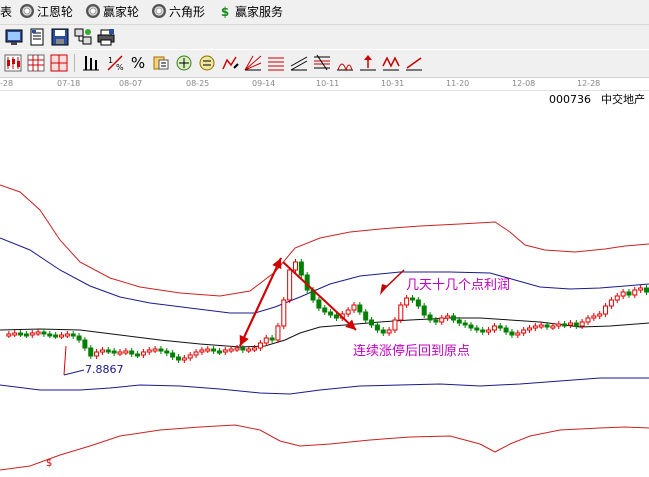  I want to click on toolbar-row-2: 1% %, so click(324, 64).